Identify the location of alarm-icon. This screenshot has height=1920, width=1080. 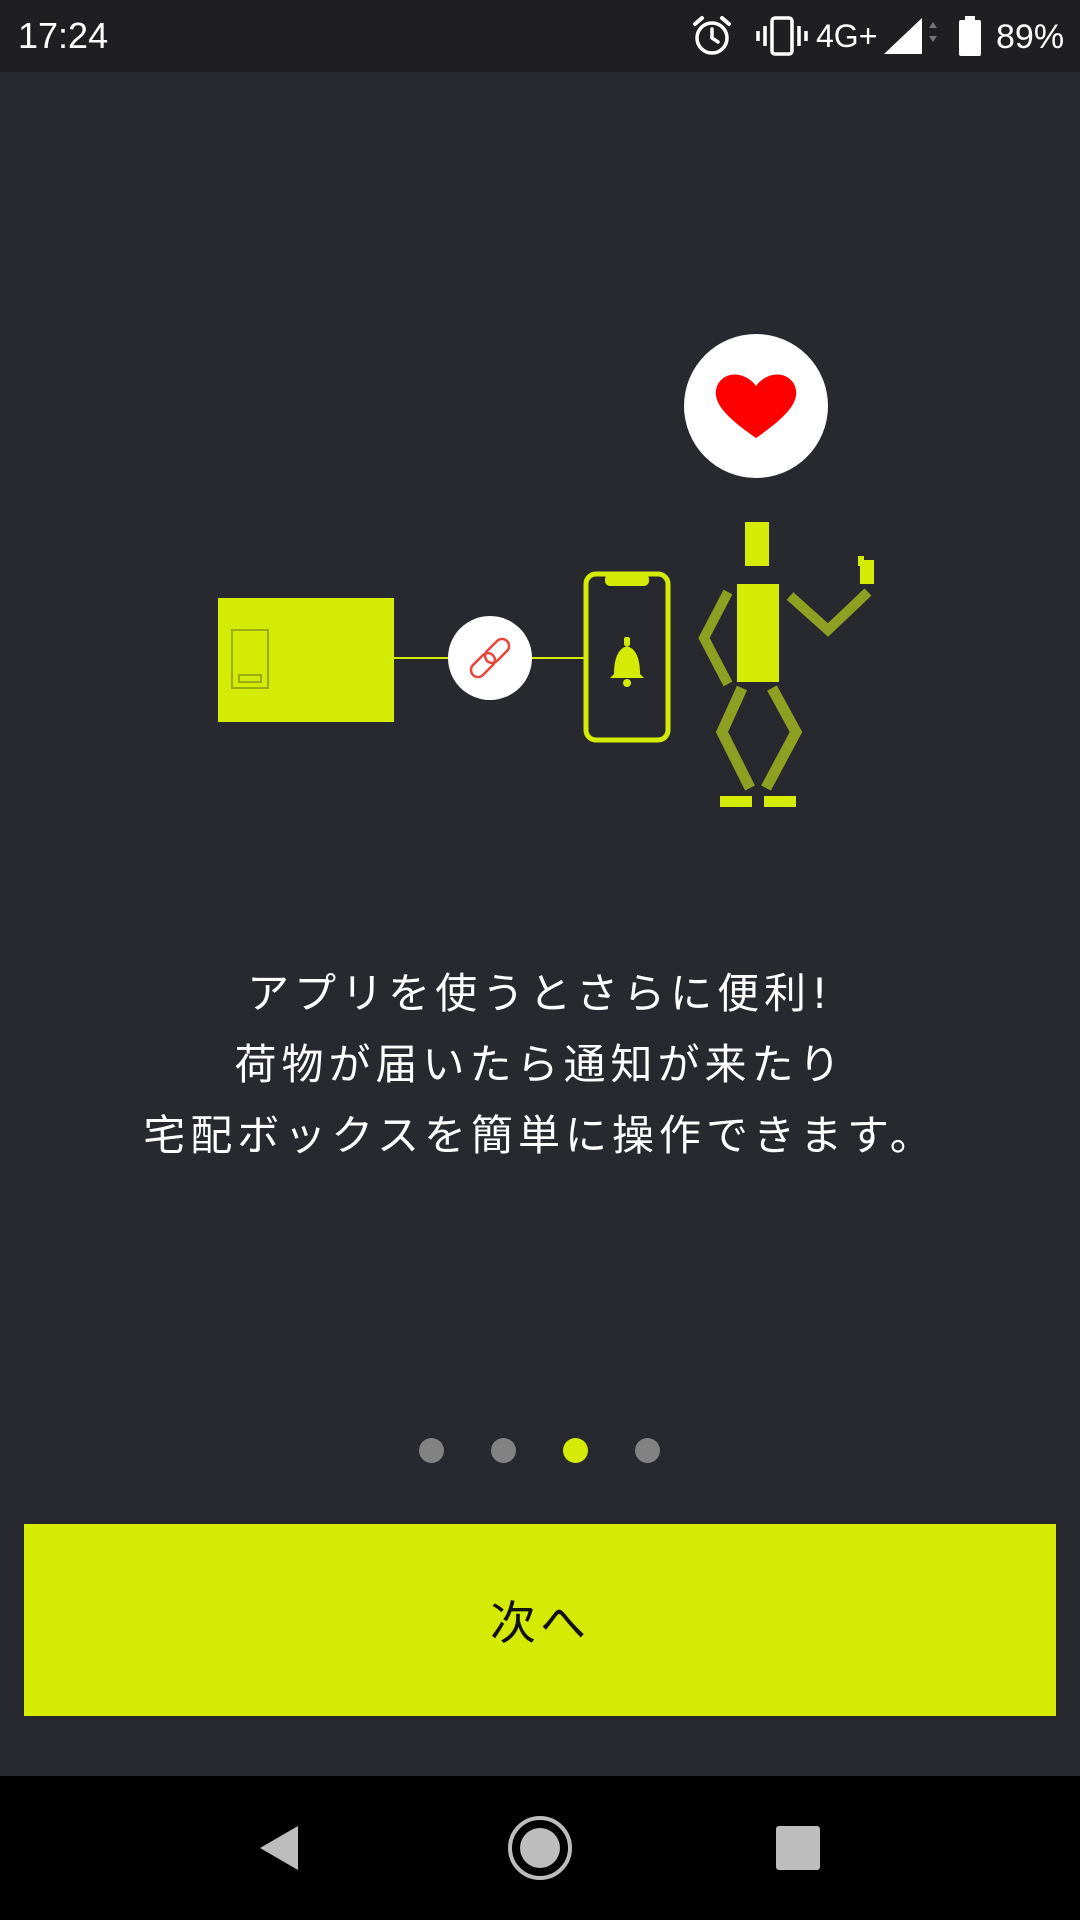
(712, 36).